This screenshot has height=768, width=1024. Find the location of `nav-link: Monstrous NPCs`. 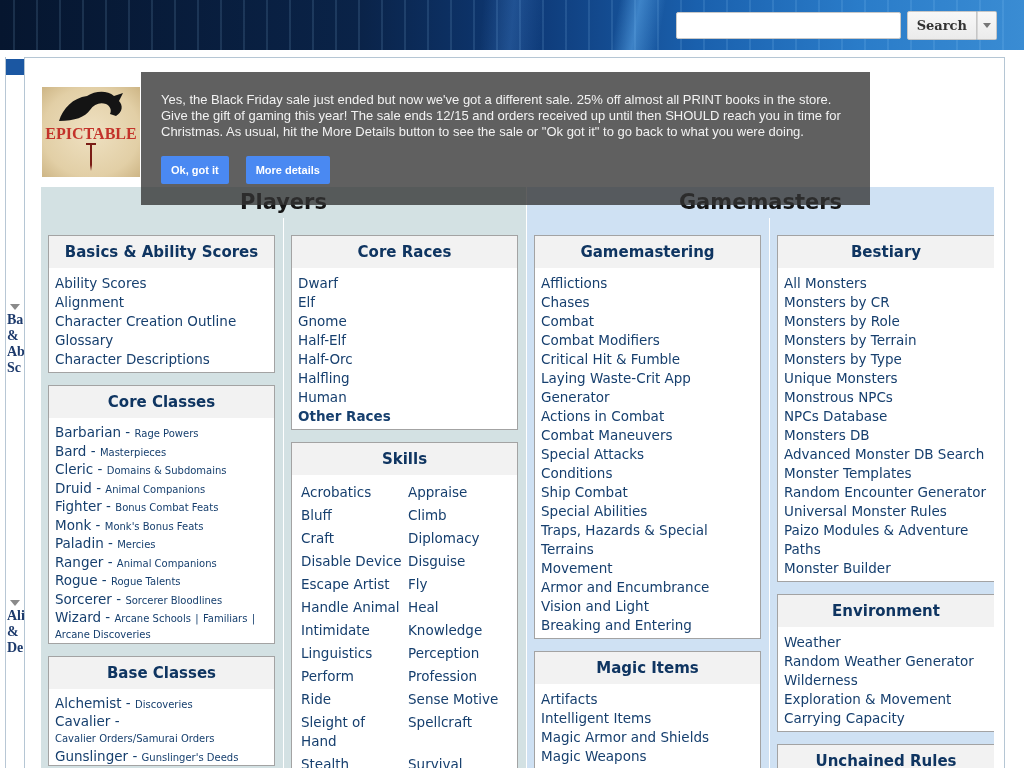

nav-link: Monstrous NPCs is located at coordinates (838, 397).